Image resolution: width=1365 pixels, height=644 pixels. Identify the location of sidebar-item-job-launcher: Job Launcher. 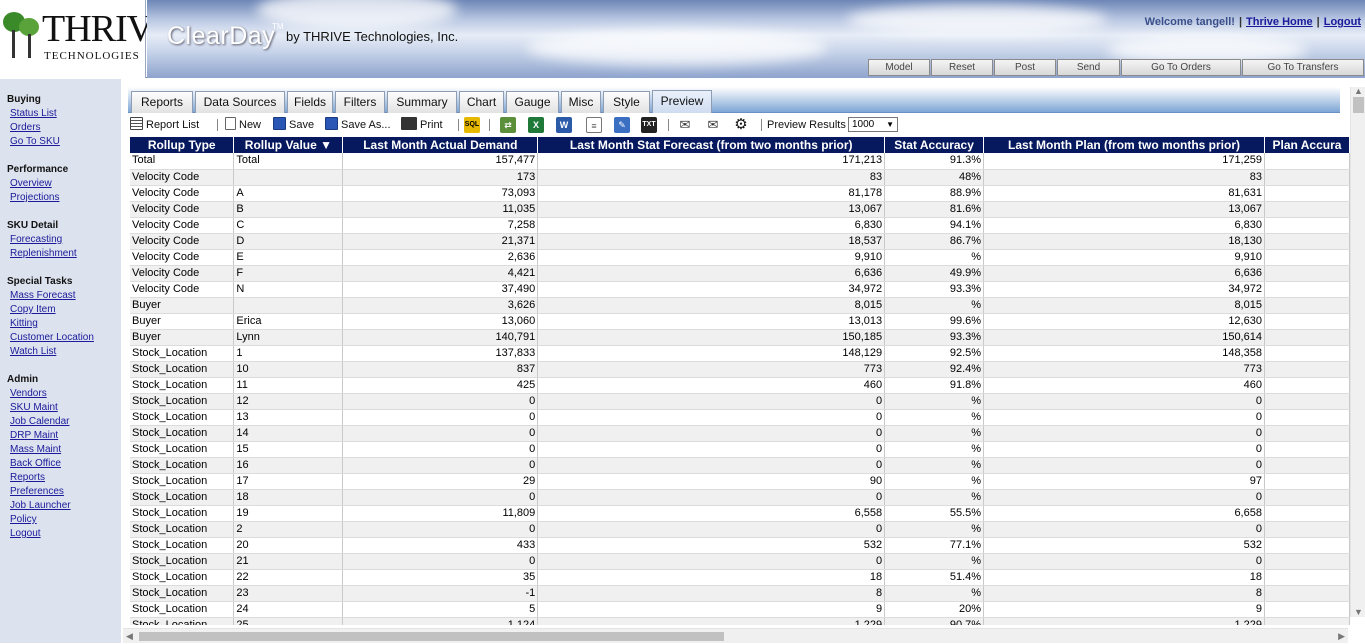
(40, 506).